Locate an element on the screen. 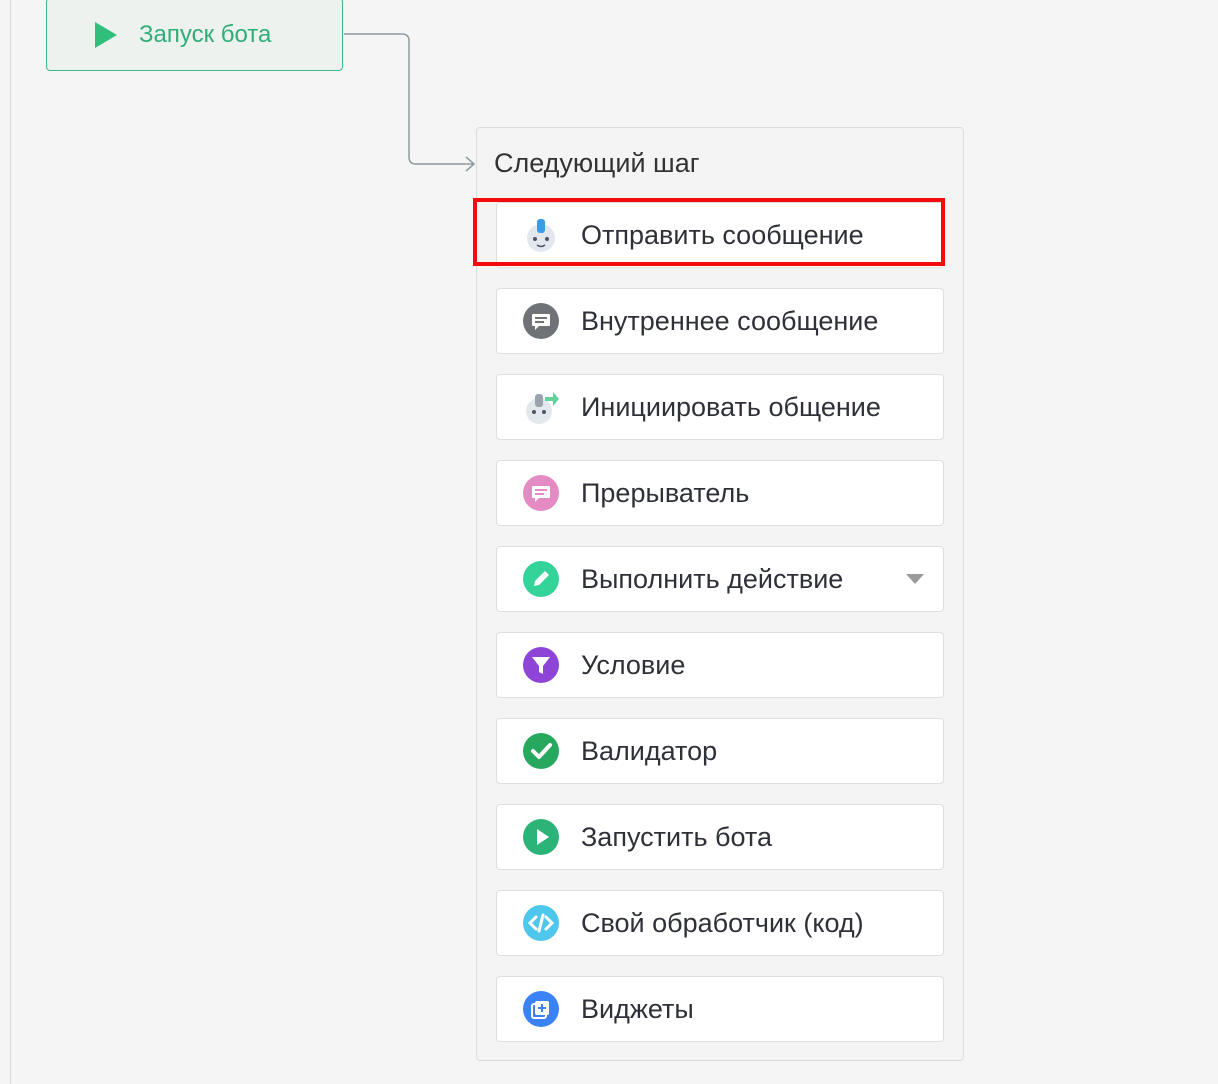  highlight-box is located at coordinates (709, 232).